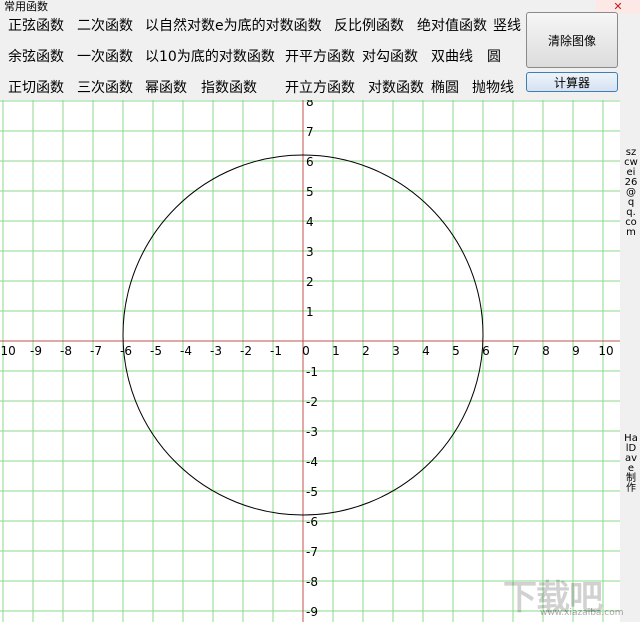 The height and width of the screenshot is (622, 640). I want to click on circle-button: 圆, so click(494, 57).